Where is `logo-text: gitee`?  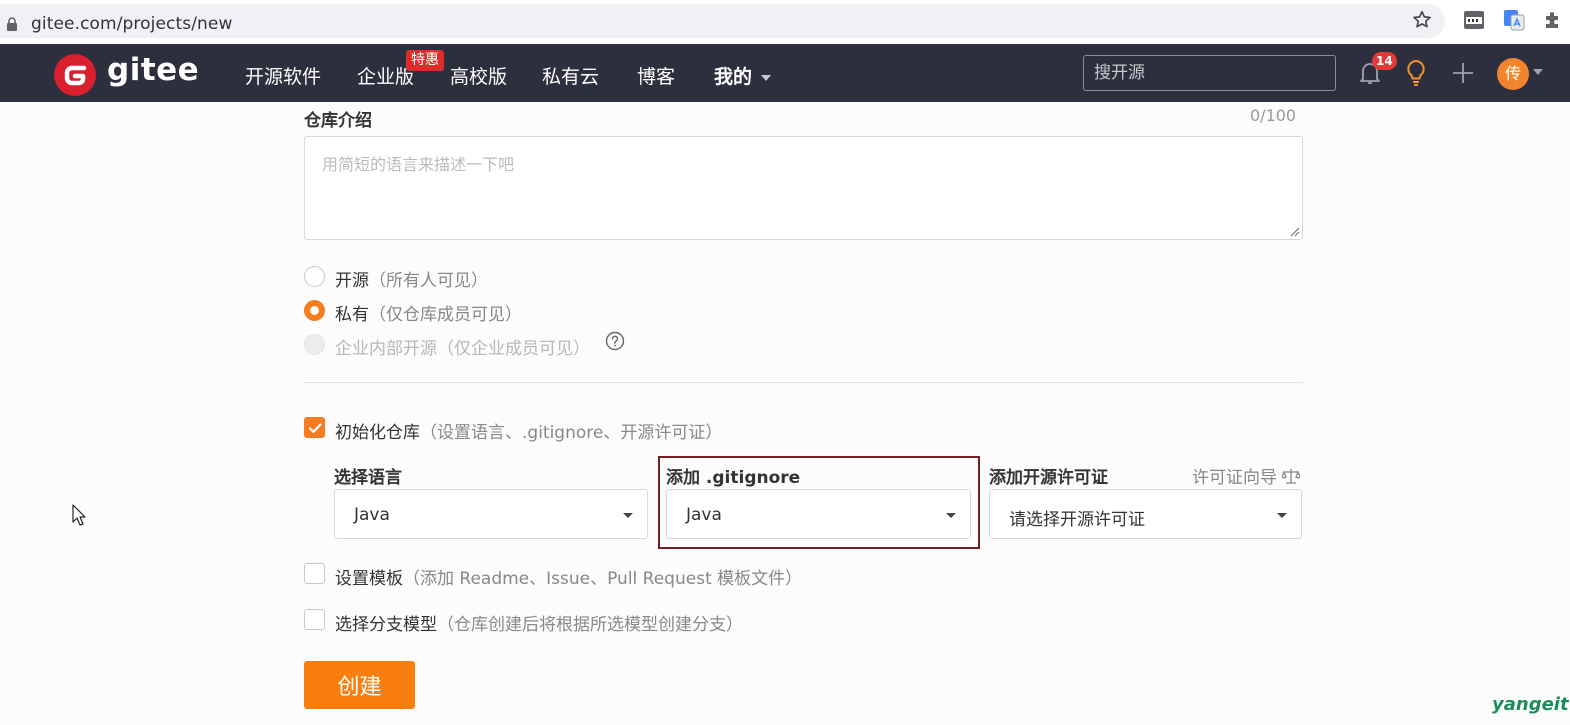 logo-text: gitee is located at coordinates (153, 70).